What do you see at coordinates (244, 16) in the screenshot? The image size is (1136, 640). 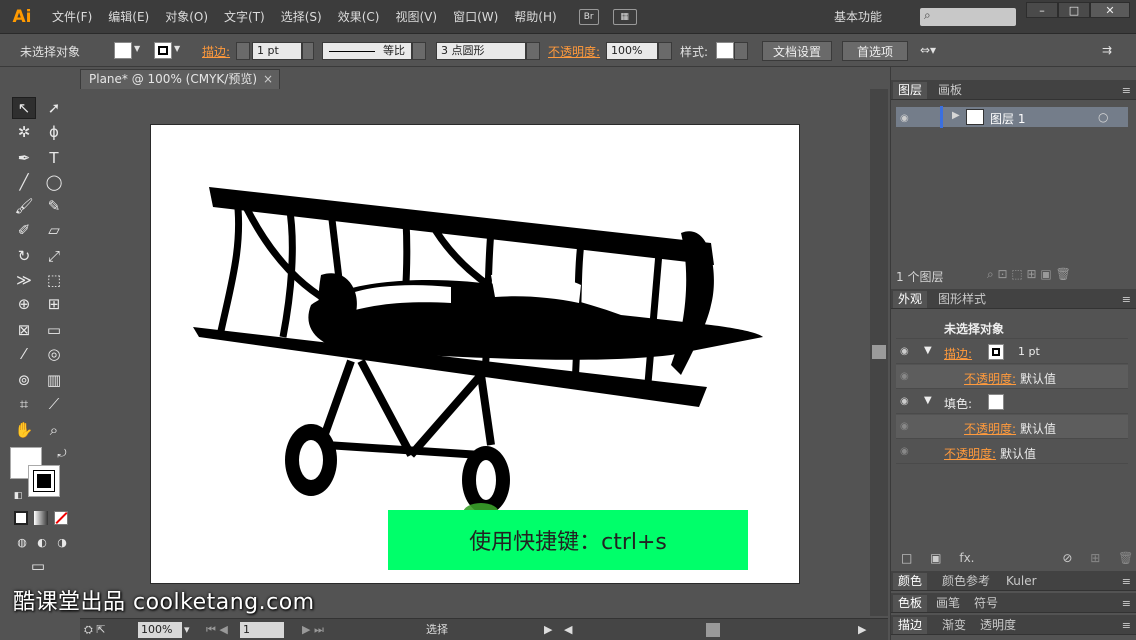 I see `menu-type: 文字(T)` at bounding box center [244, 16].